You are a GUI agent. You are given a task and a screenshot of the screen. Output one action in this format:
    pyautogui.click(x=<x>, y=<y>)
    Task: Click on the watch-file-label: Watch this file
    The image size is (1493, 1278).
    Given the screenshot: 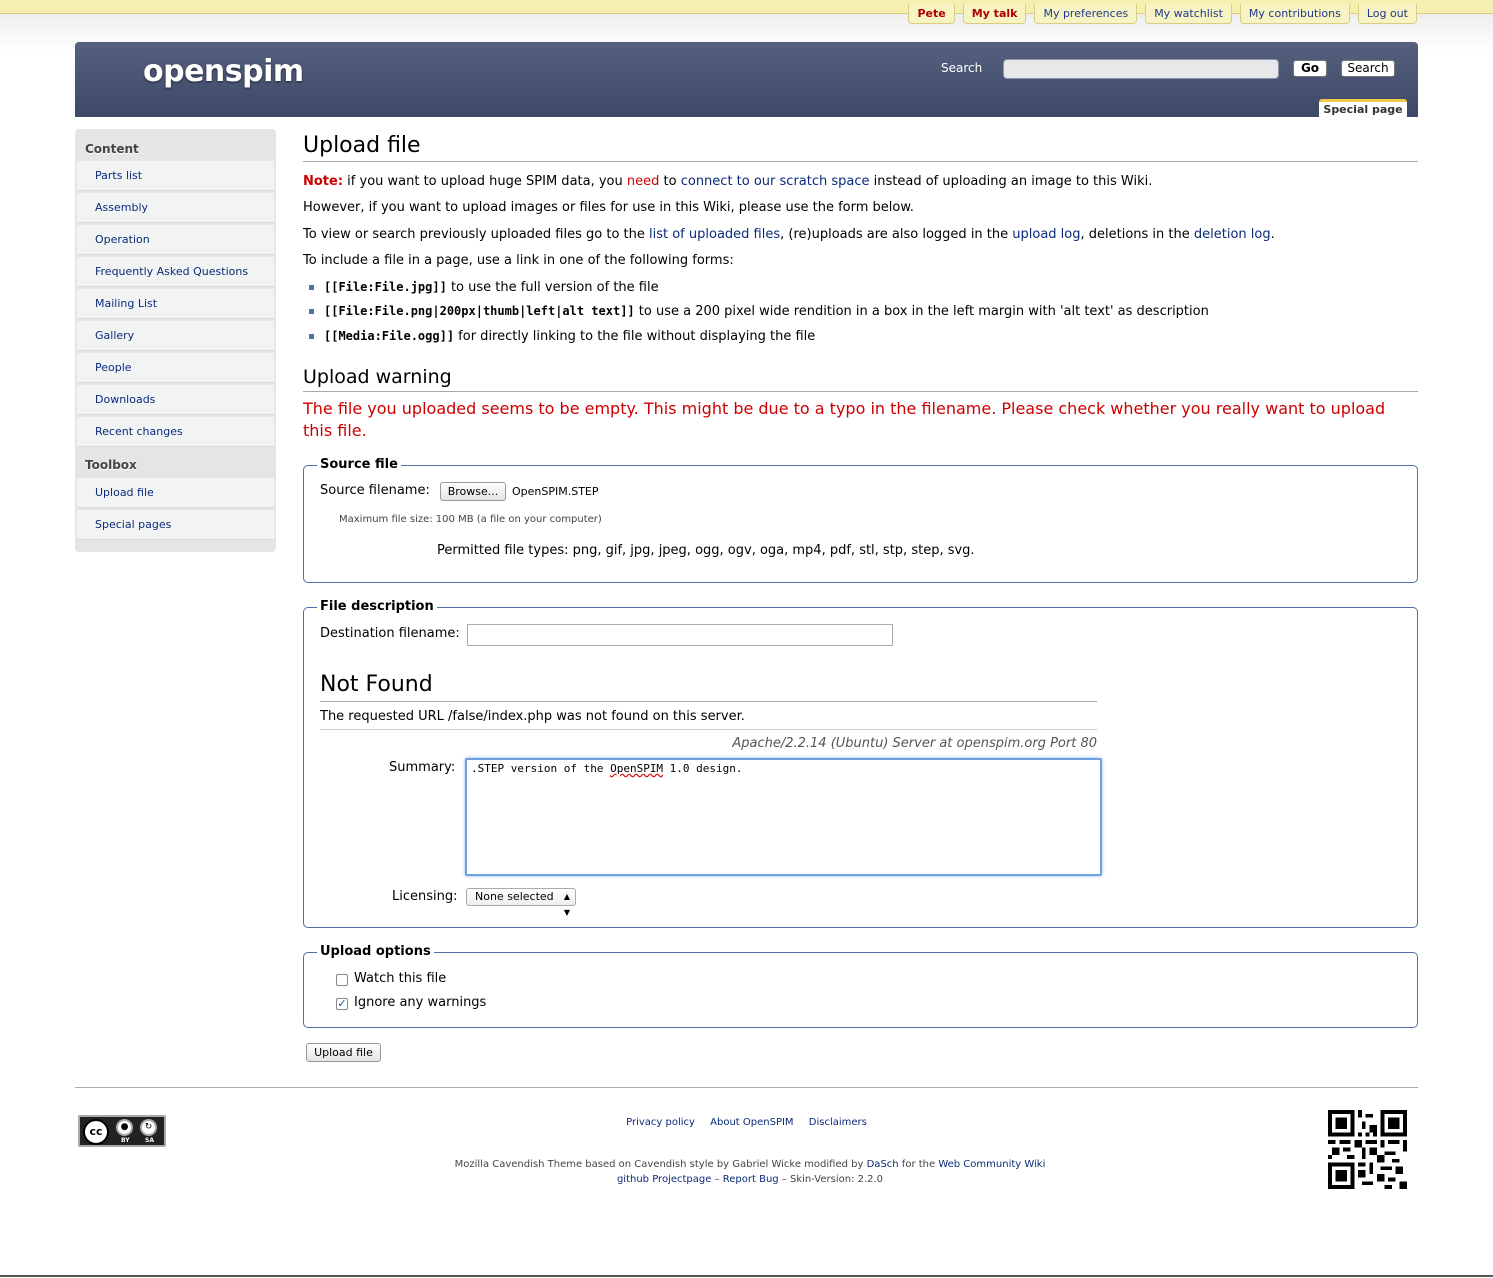 What is the action you would take?
    pyautogui.click(x=400, y=978)
    